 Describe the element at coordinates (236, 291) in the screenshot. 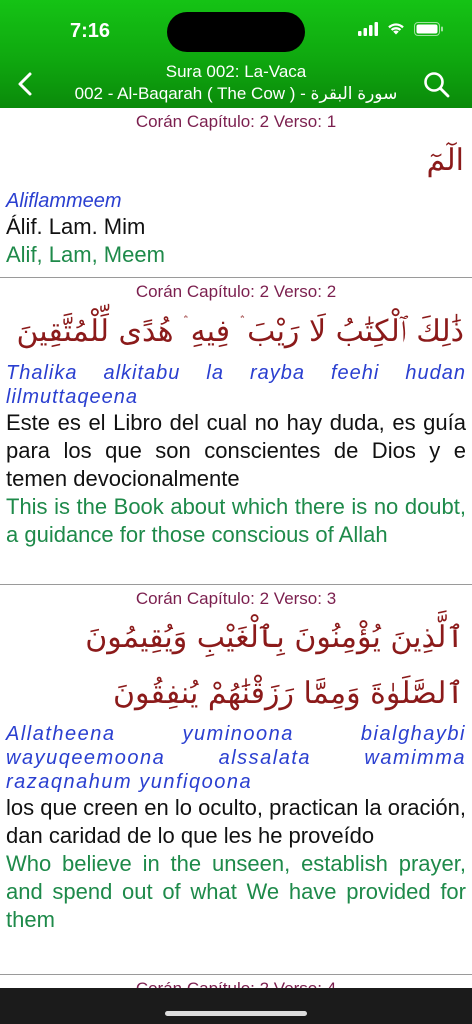

I see `verse-heading: Corán Capítulo: 2 Verso: 2` at that location.